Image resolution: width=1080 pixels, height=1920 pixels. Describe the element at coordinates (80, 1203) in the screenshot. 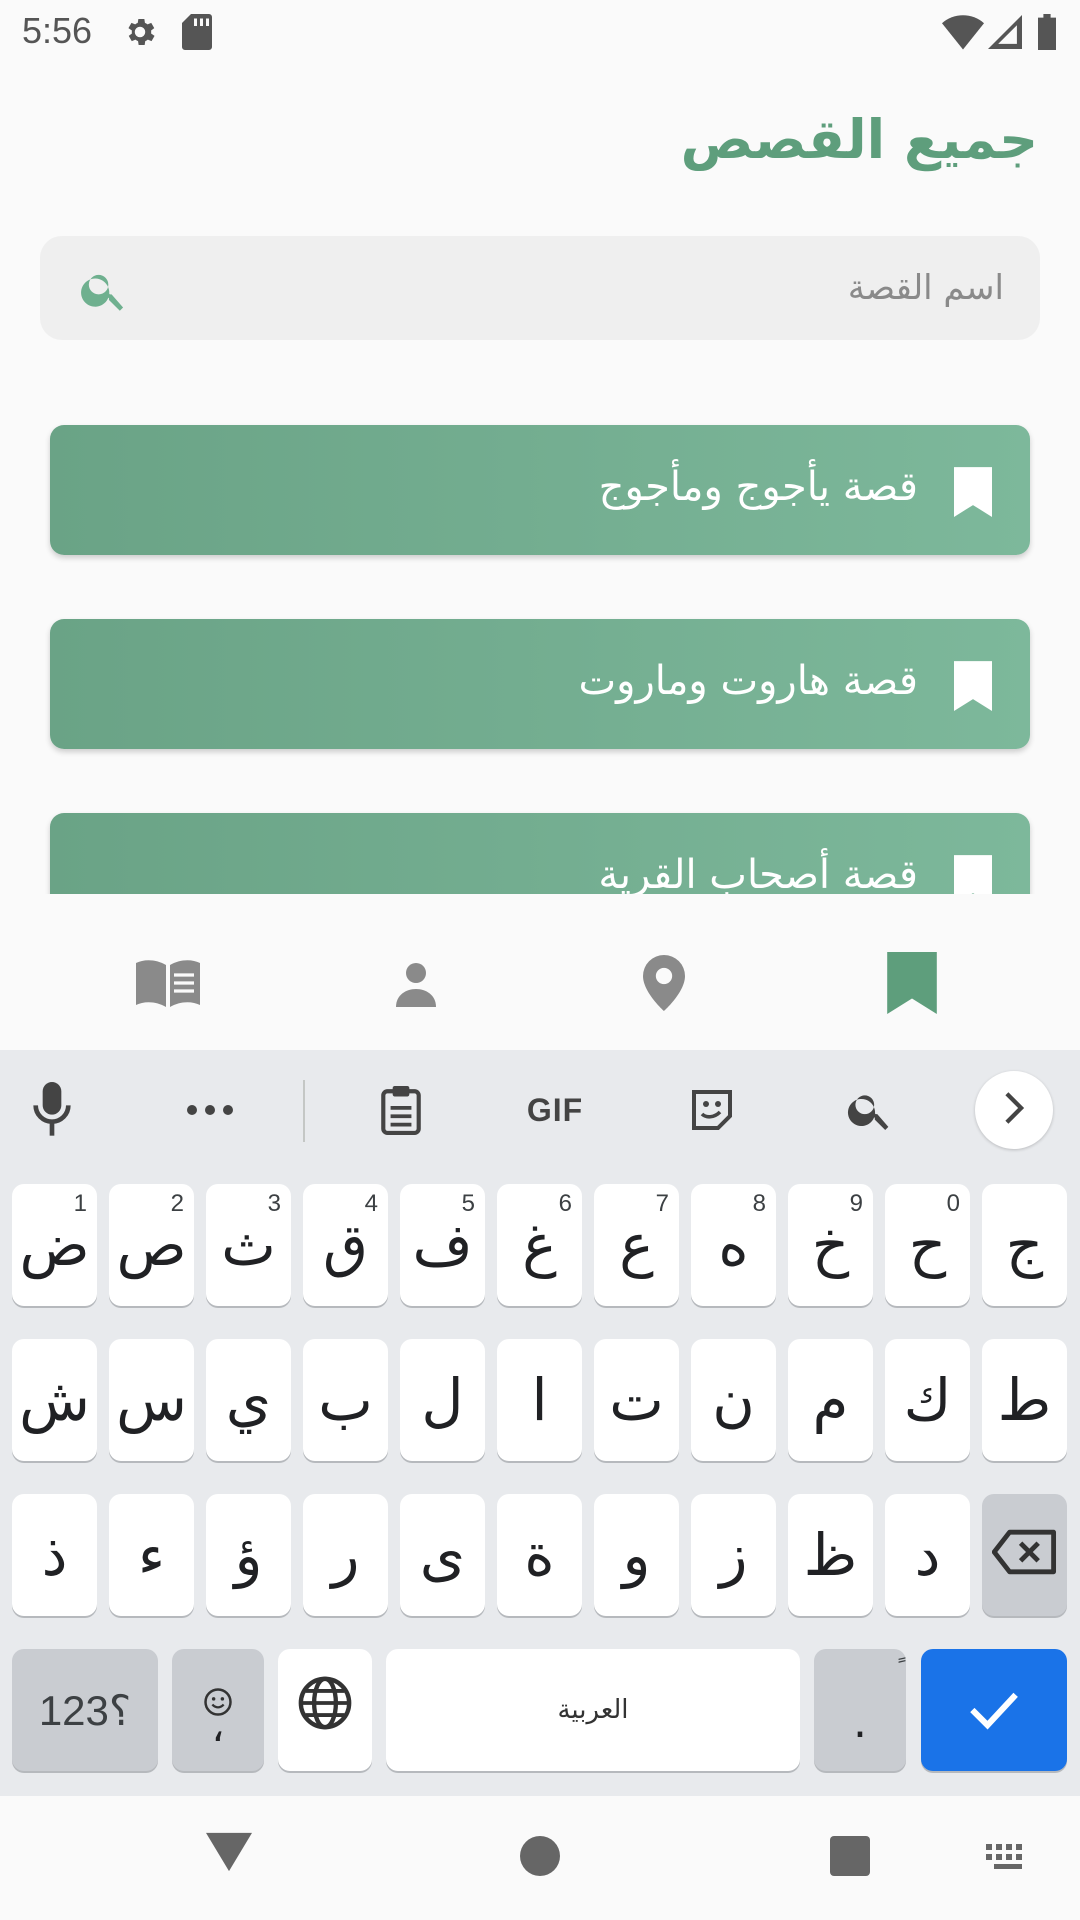

I see `key-hint: 1` at that location.